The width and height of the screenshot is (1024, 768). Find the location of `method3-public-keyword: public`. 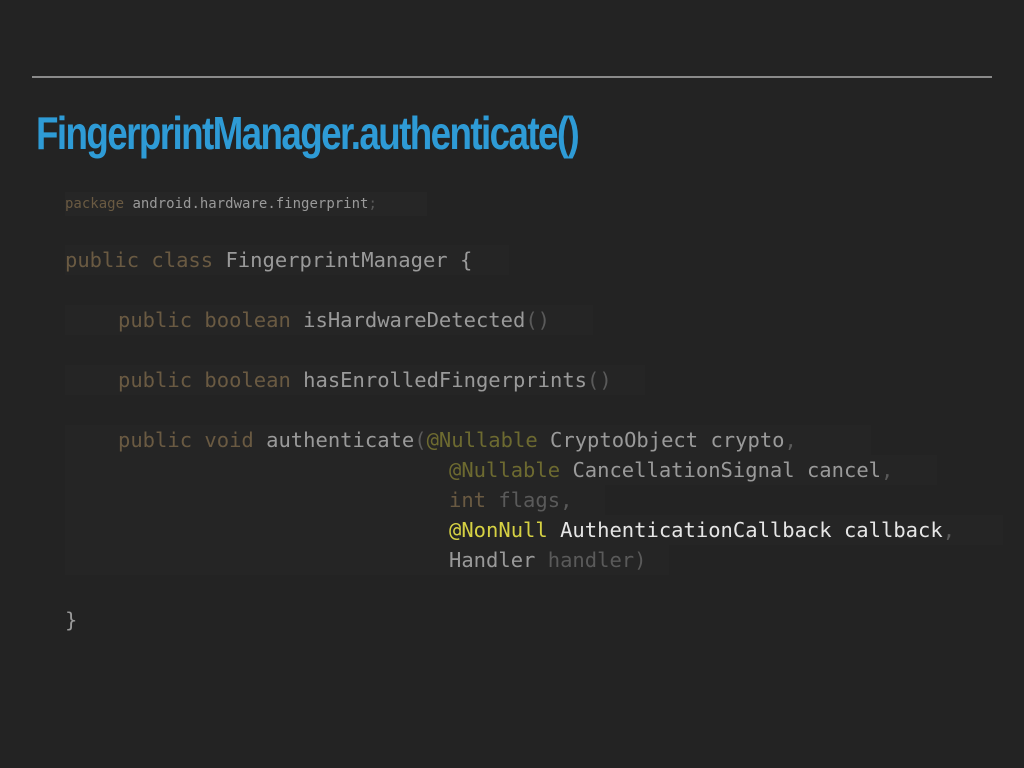

method3-public-keyword: public is located at coordinates (155, 440).